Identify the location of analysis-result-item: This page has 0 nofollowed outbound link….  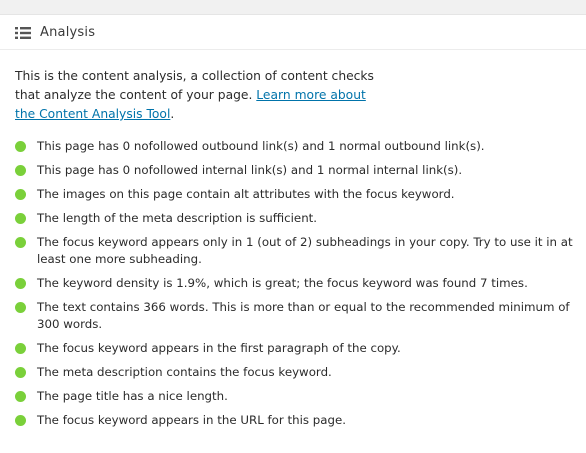
(293, 146).